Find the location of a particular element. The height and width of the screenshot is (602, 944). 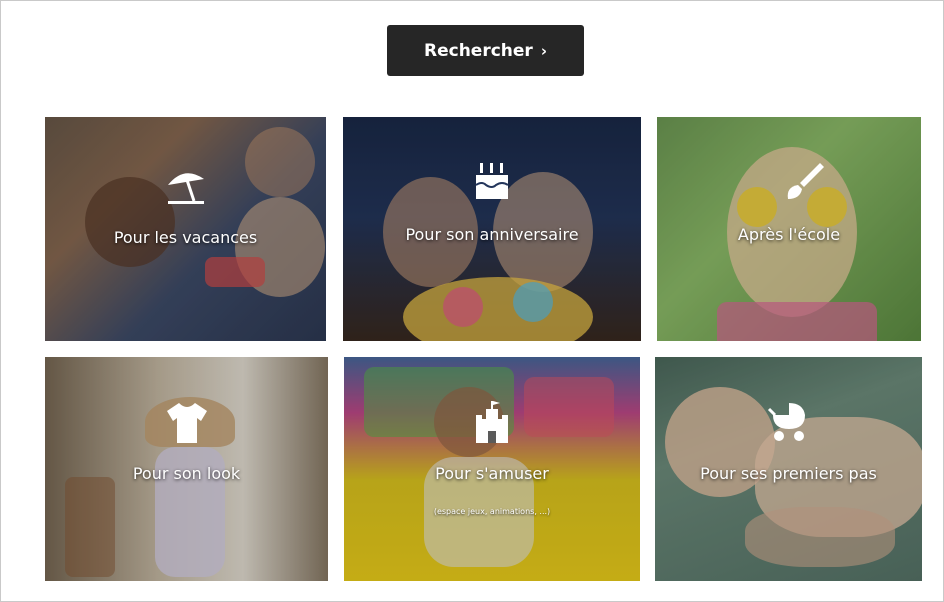

search-button-label: Rechercher is located at coordinates (478, 50).